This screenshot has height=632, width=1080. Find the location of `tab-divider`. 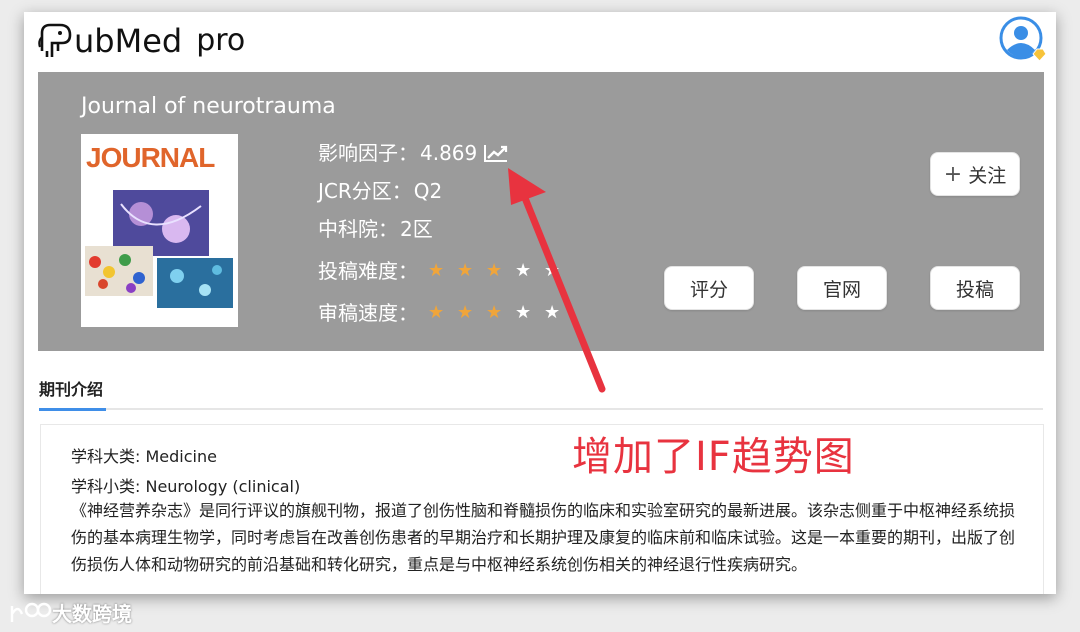

tab-divider is located at coordinates (541, 409).